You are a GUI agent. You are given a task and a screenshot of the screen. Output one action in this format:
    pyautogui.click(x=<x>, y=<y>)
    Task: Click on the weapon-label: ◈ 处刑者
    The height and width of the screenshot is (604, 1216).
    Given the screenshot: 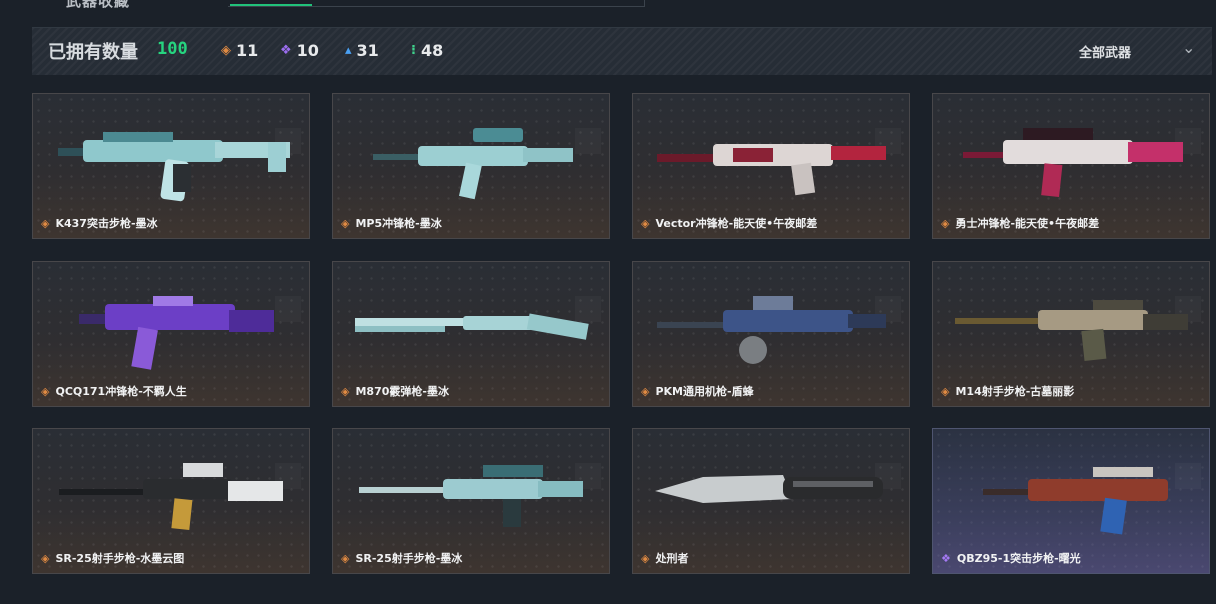 What is the action you would take?
    pyautogui.click(x=664, y=558)
    